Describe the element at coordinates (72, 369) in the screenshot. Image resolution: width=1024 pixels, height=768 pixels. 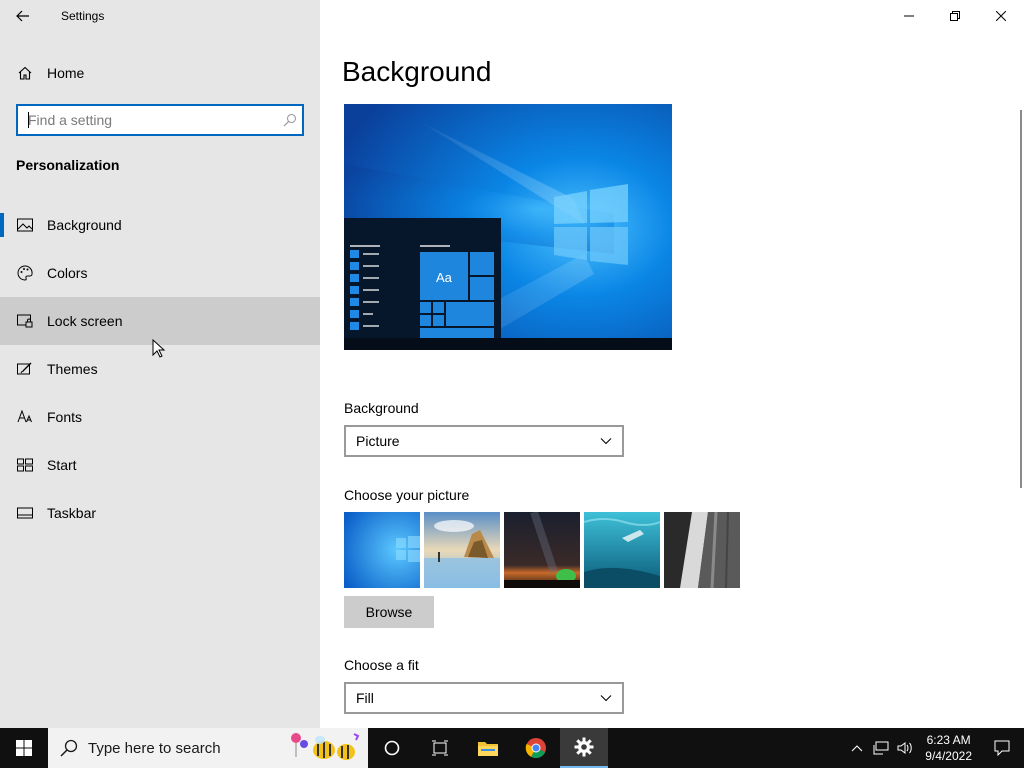
I see `sidebar-item-label: Themes` at that location.